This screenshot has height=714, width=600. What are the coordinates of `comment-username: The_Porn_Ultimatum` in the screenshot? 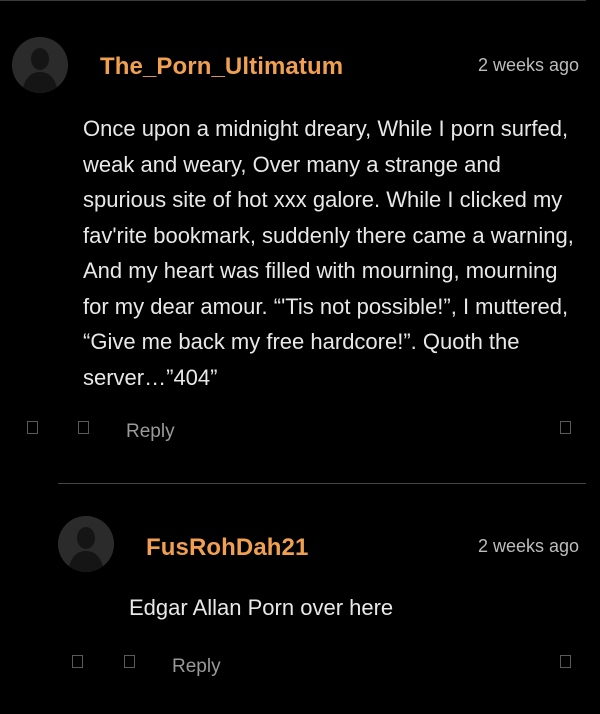 It's located at (221, 67).